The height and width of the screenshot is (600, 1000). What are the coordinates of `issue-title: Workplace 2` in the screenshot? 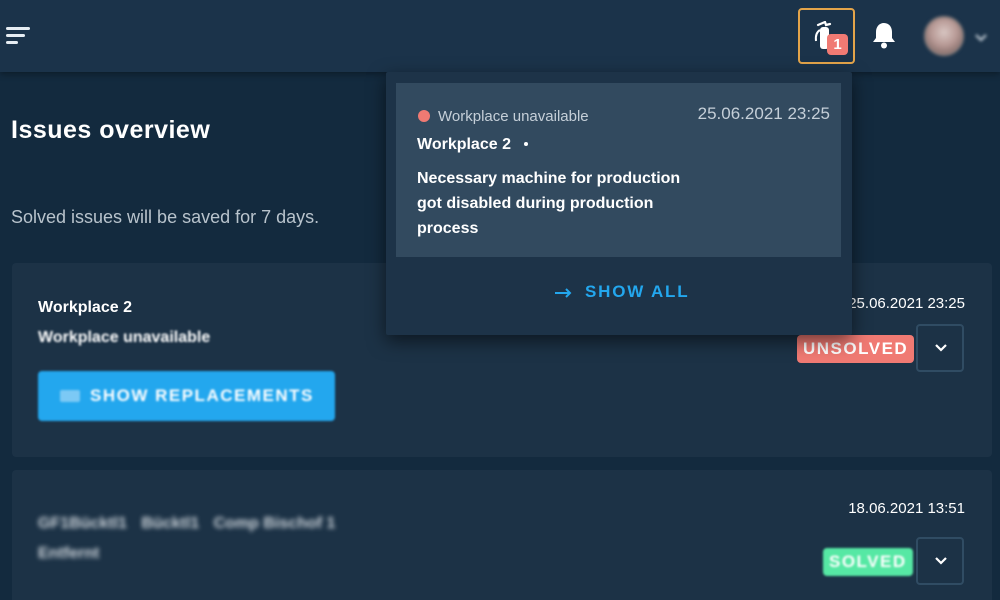 It's located at (85, 307).